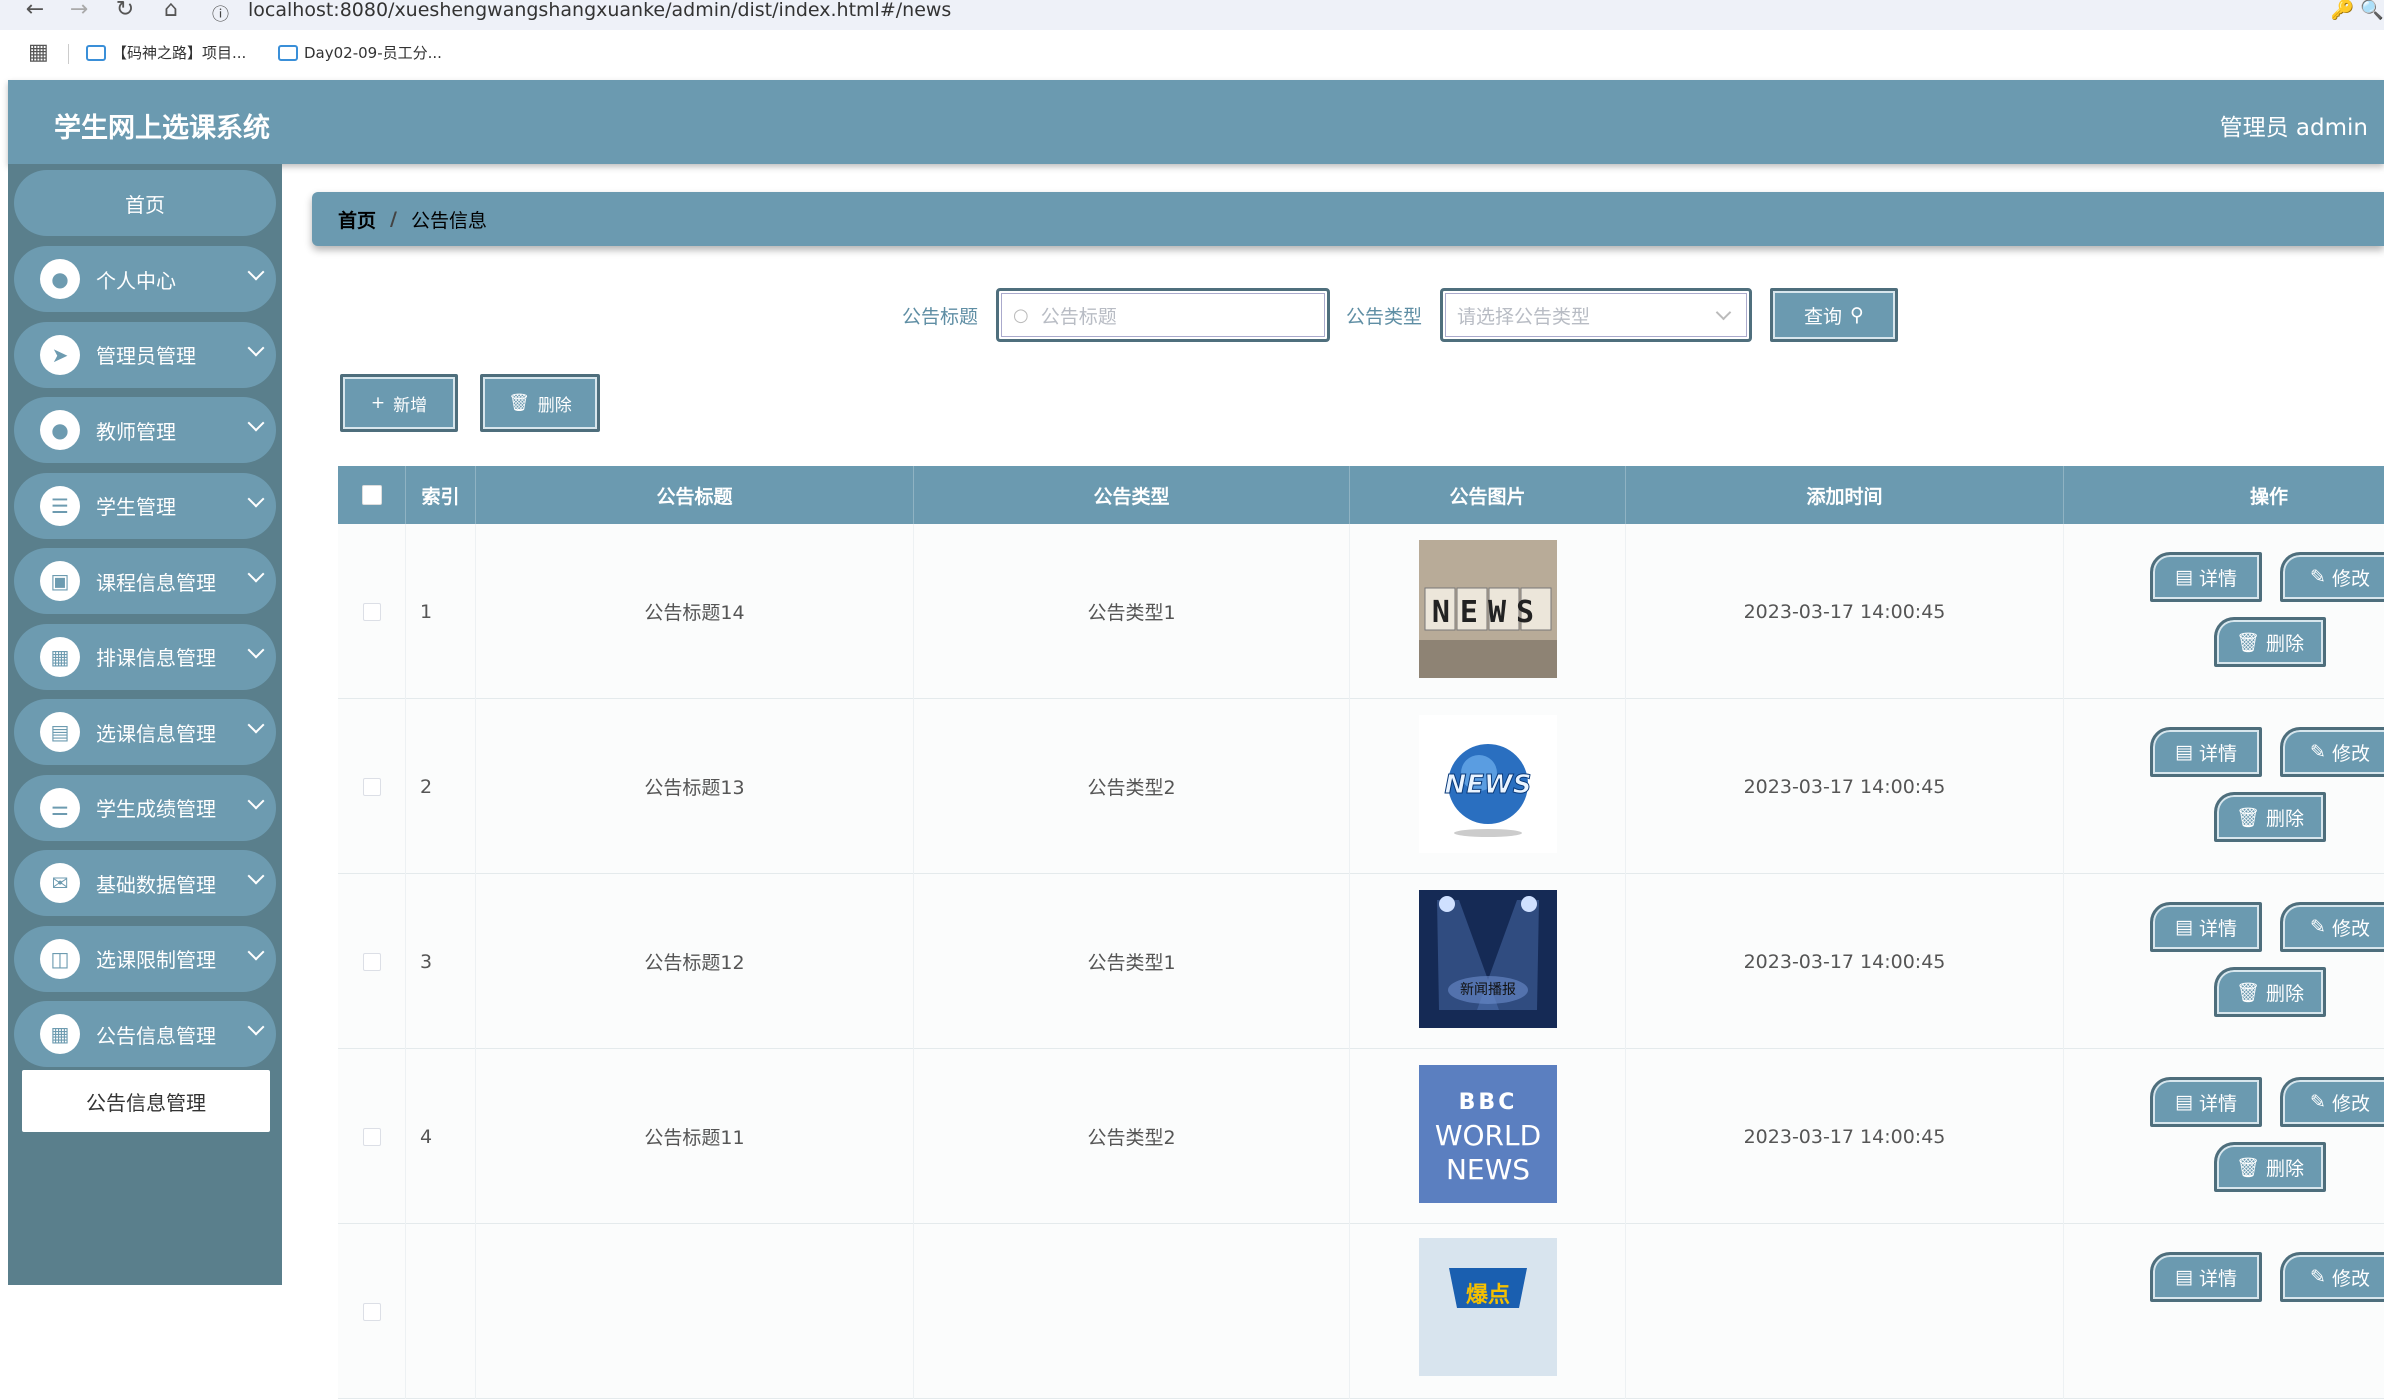  Describe the element at coordinates (1596, 315) in the screenshot. I see `type-select: 请选择公告类型` at that location.